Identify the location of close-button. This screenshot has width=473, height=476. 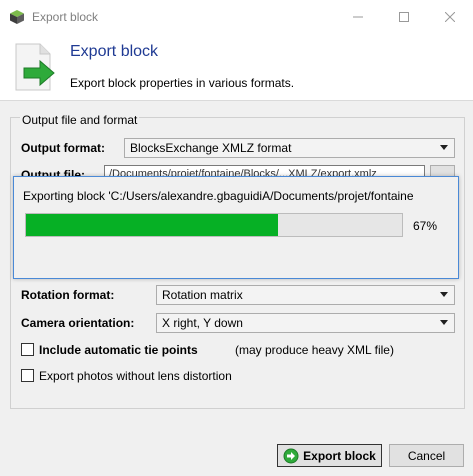
(450, 17).